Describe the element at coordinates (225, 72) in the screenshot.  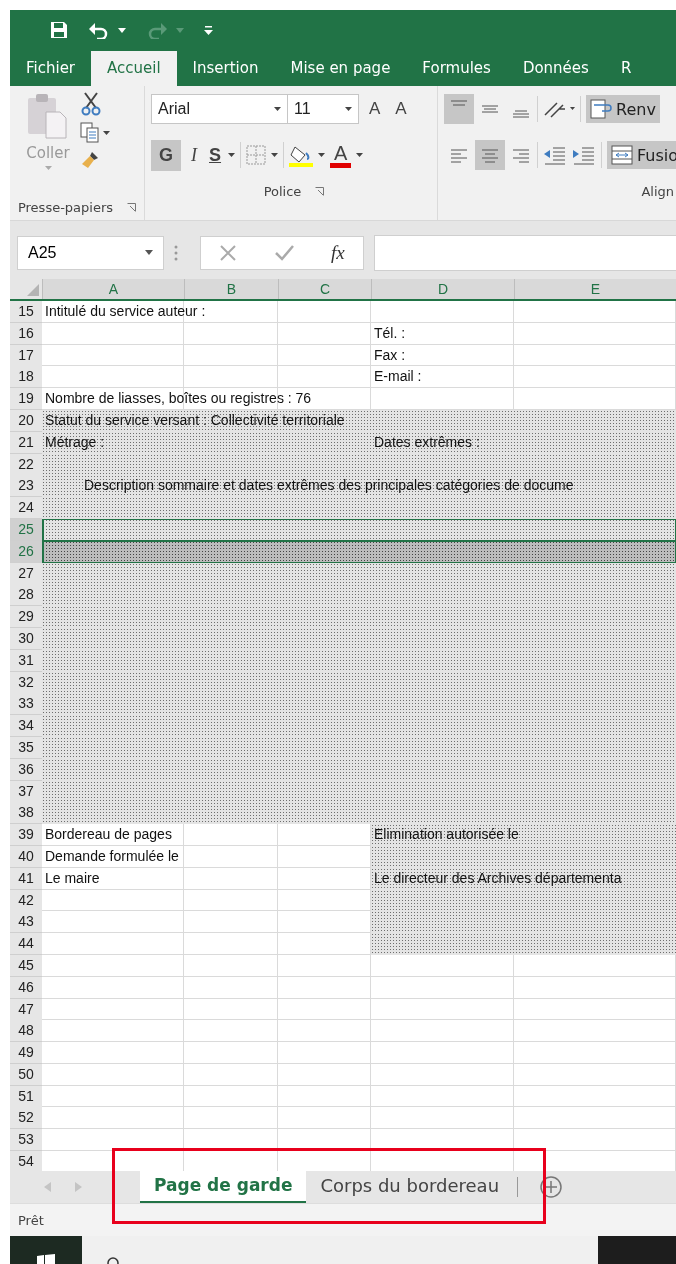
I see `ribbon-tab: Insertion` at that location.